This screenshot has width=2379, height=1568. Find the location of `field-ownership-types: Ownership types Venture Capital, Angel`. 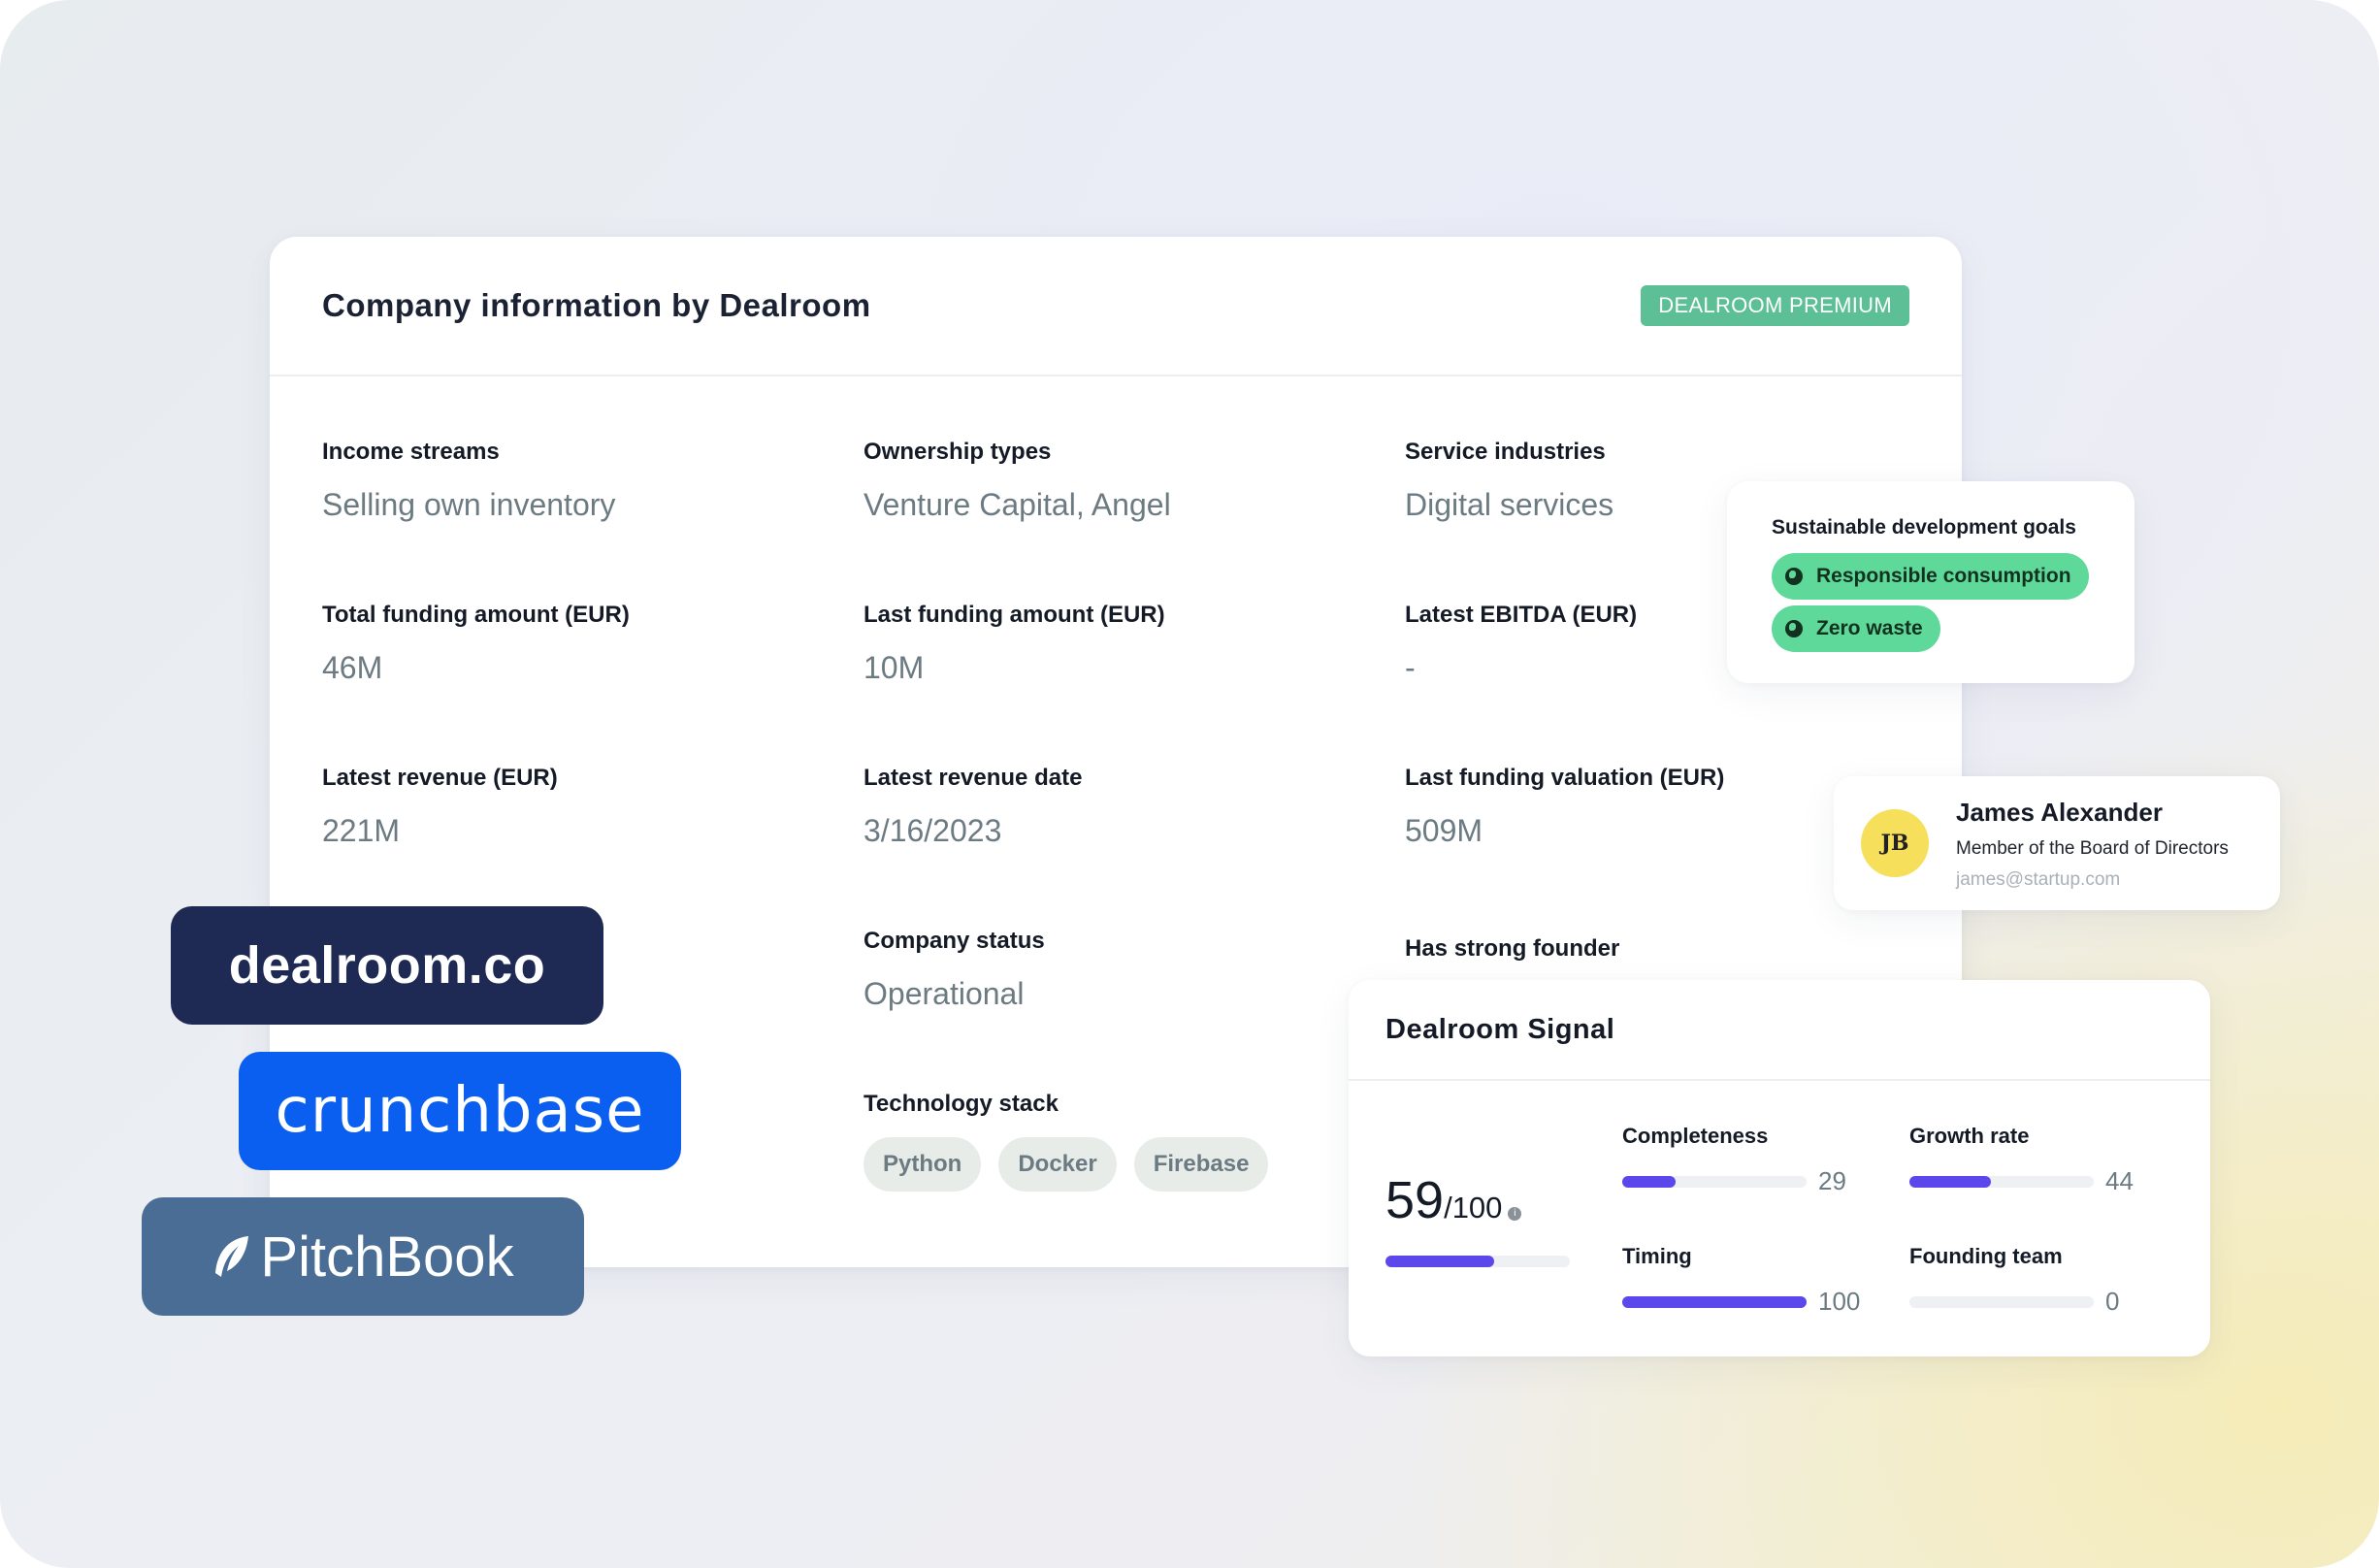

field-ownership-types: Ownership types Venture Capital, Angel is located at coordinates (1018, 481).